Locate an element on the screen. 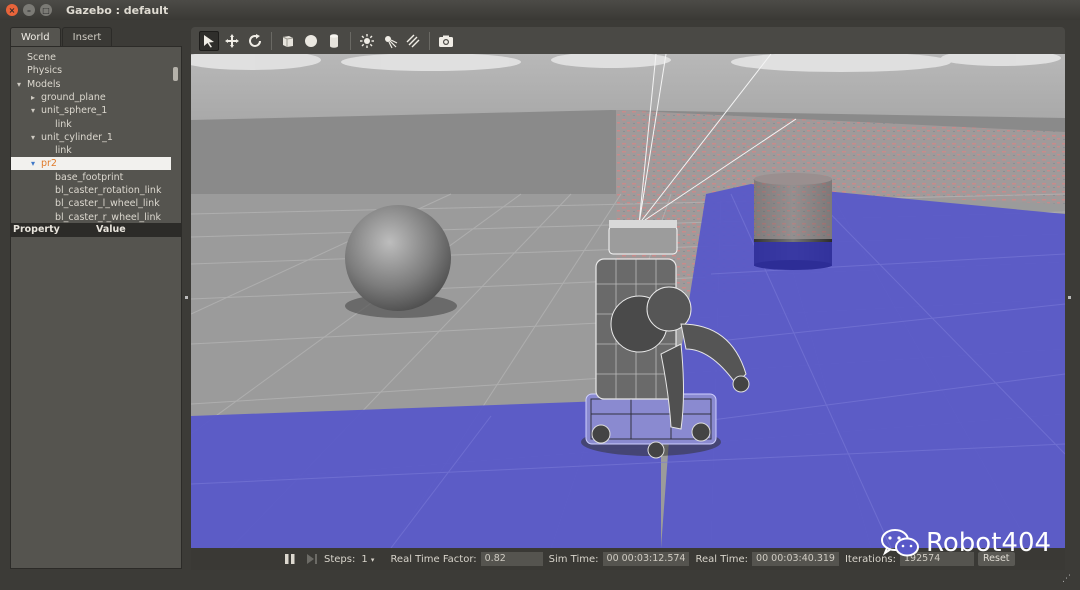  step-button is located at coordinates (312, 559).